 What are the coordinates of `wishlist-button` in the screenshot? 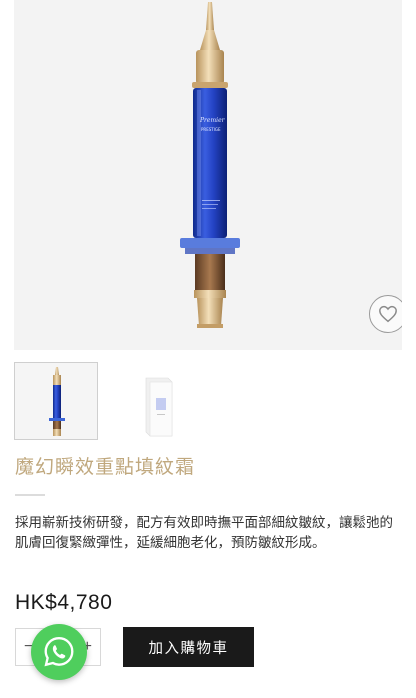 It's located at (385, 314).